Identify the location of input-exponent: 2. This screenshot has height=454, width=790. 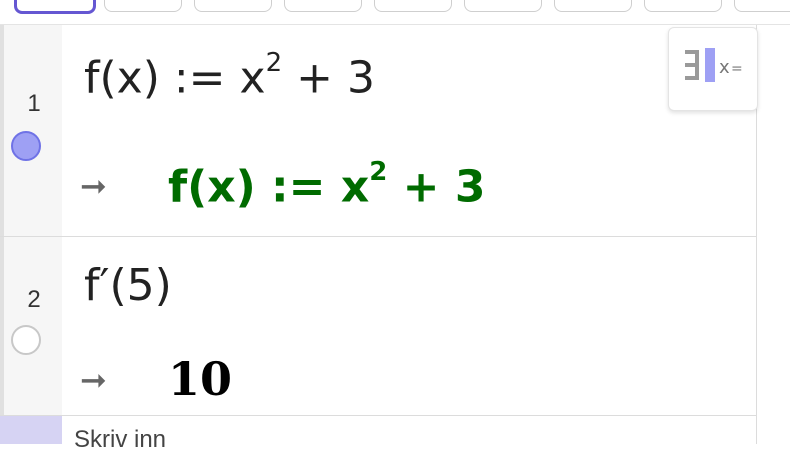
(274, 63).